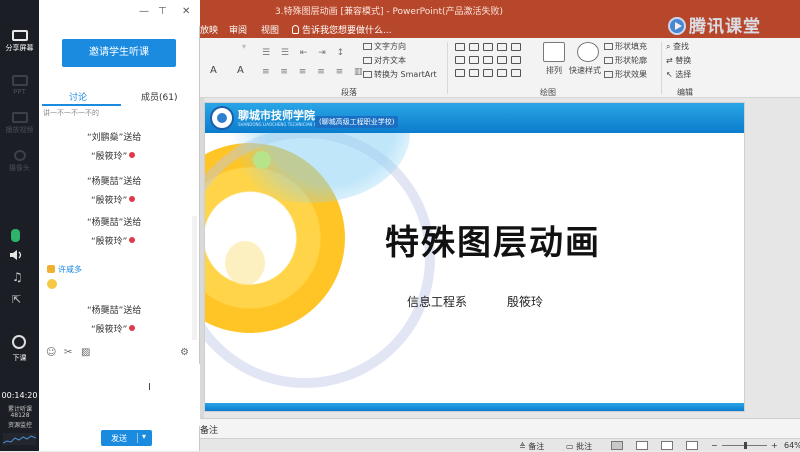 Image resolution: width=800 pixels, height=452 pixels. What do you see at coordinates (295, 29) in the screenshot?
I see `lightbulb-icon` at bounding box center [295, 29].